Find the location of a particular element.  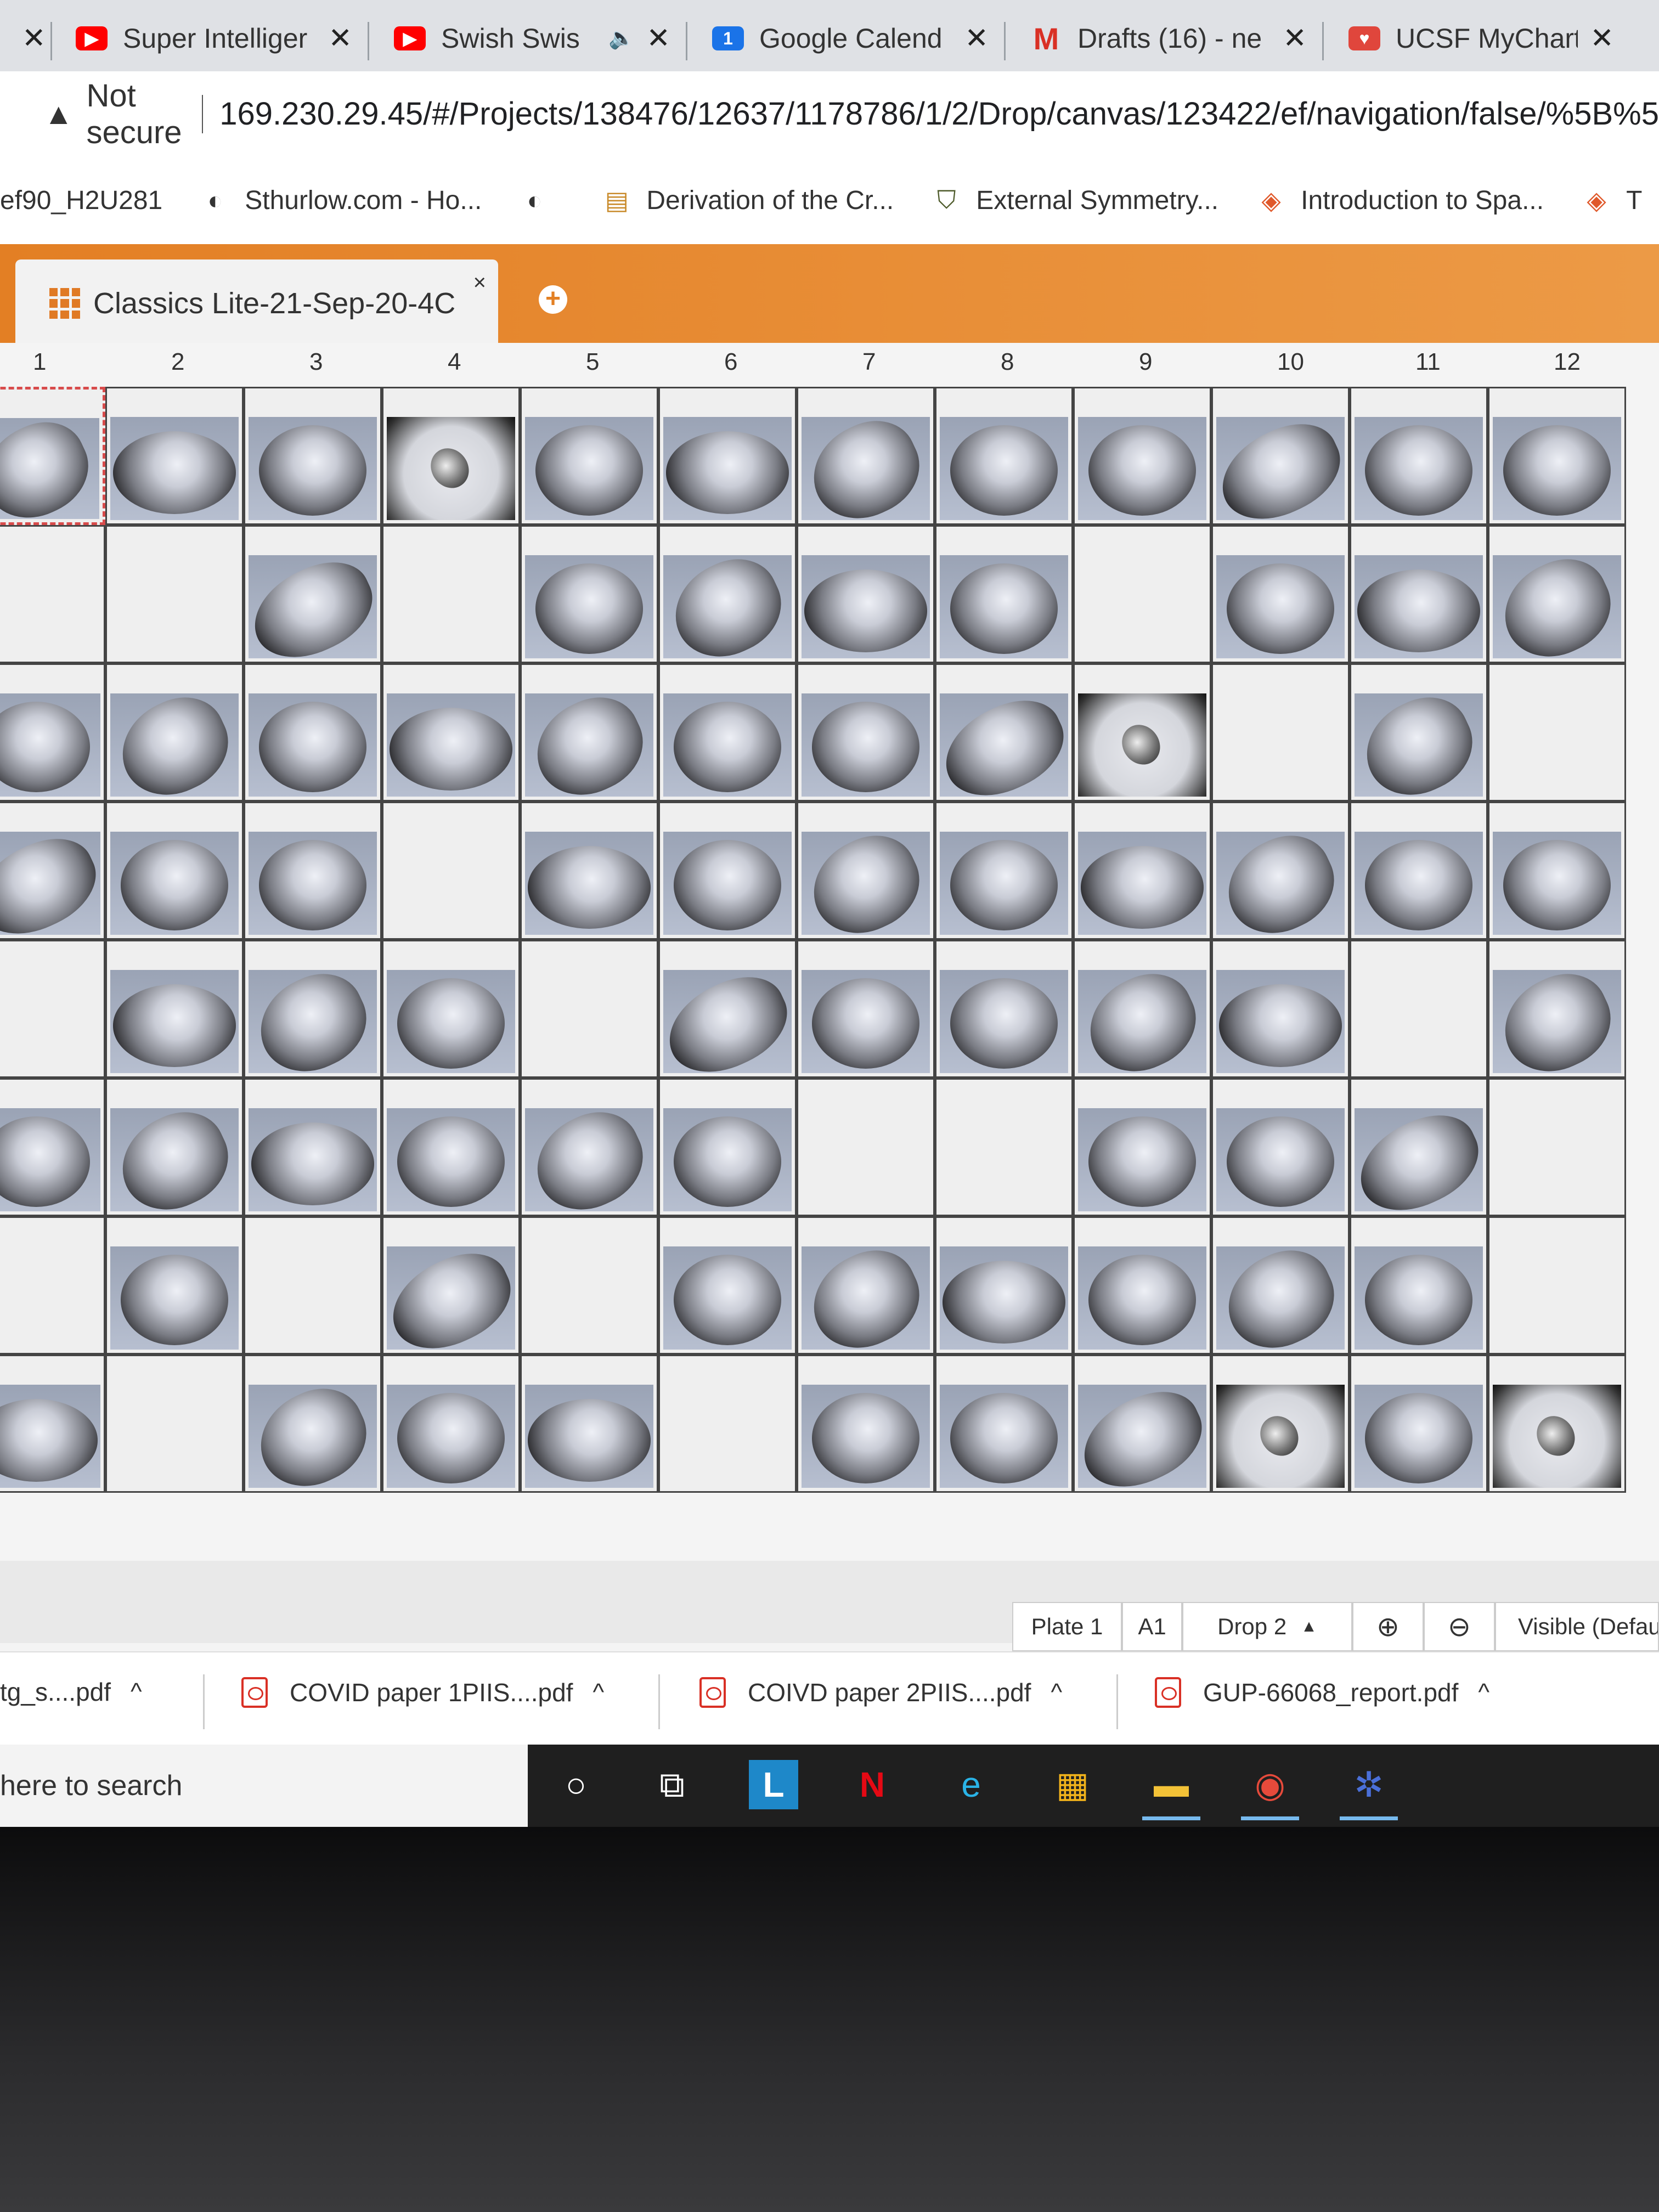

bookmark-item: ef90_H2U281 is located at coordinates (81, 201).